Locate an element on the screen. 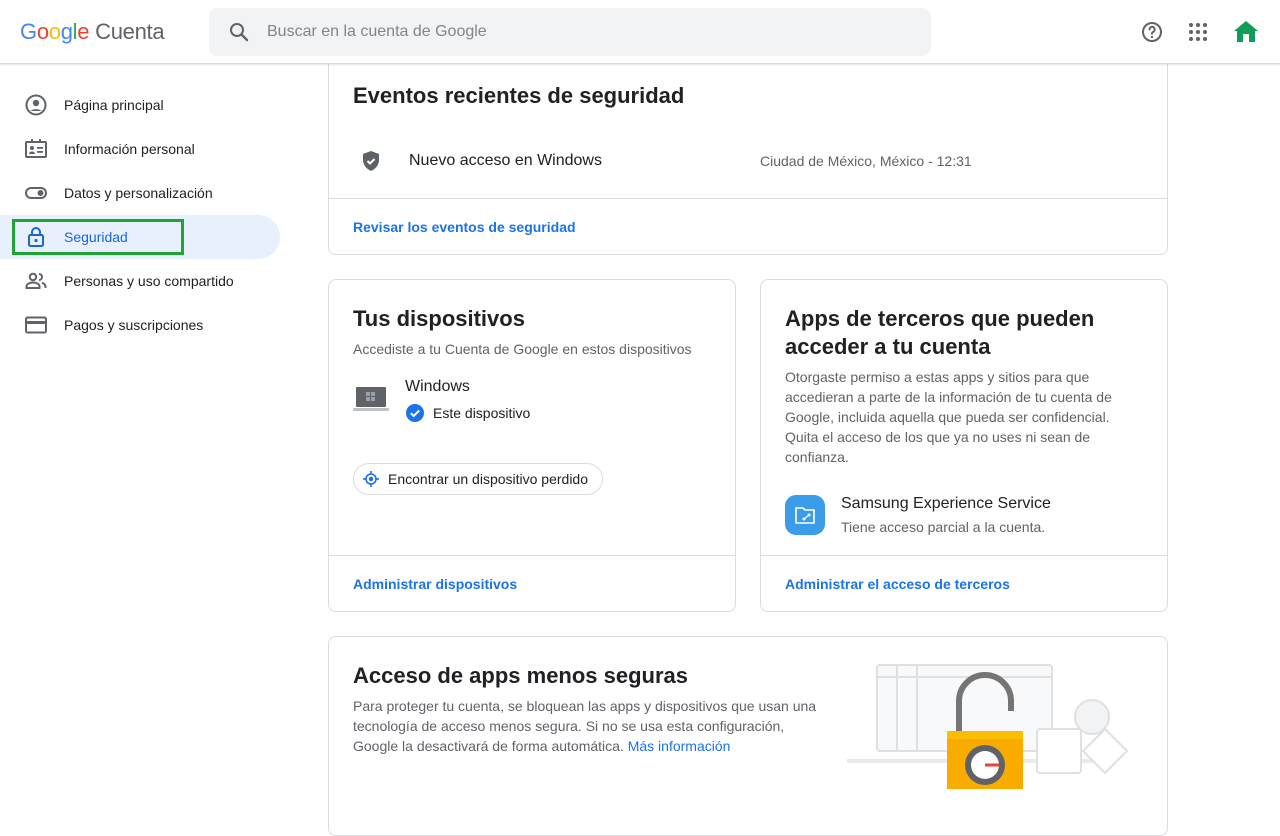 Image resolution: width=1280 pixels, height=836 pixels. check-circle-icon is located at coordinates (415, 413).